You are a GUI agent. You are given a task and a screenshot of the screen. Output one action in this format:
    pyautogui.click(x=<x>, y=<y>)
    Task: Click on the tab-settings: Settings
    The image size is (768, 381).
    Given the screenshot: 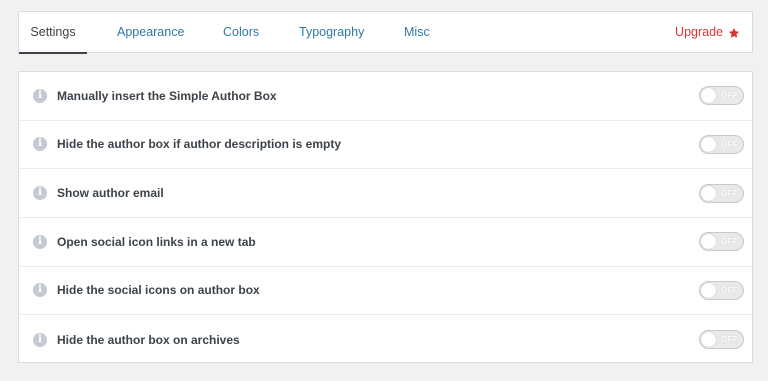 What is the action you would take?
    pyautogui.click(x=53, y=33)
    